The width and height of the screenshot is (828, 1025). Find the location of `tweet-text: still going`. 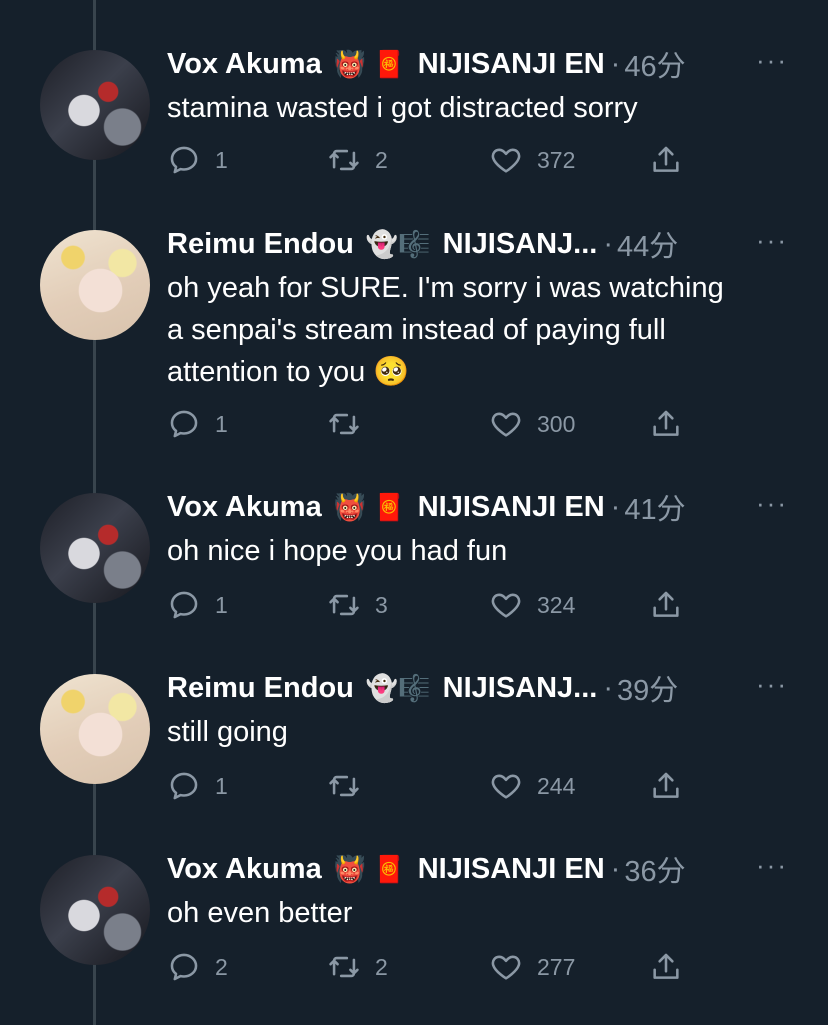

tweet-text: still going is located at coordinates (477, 732).